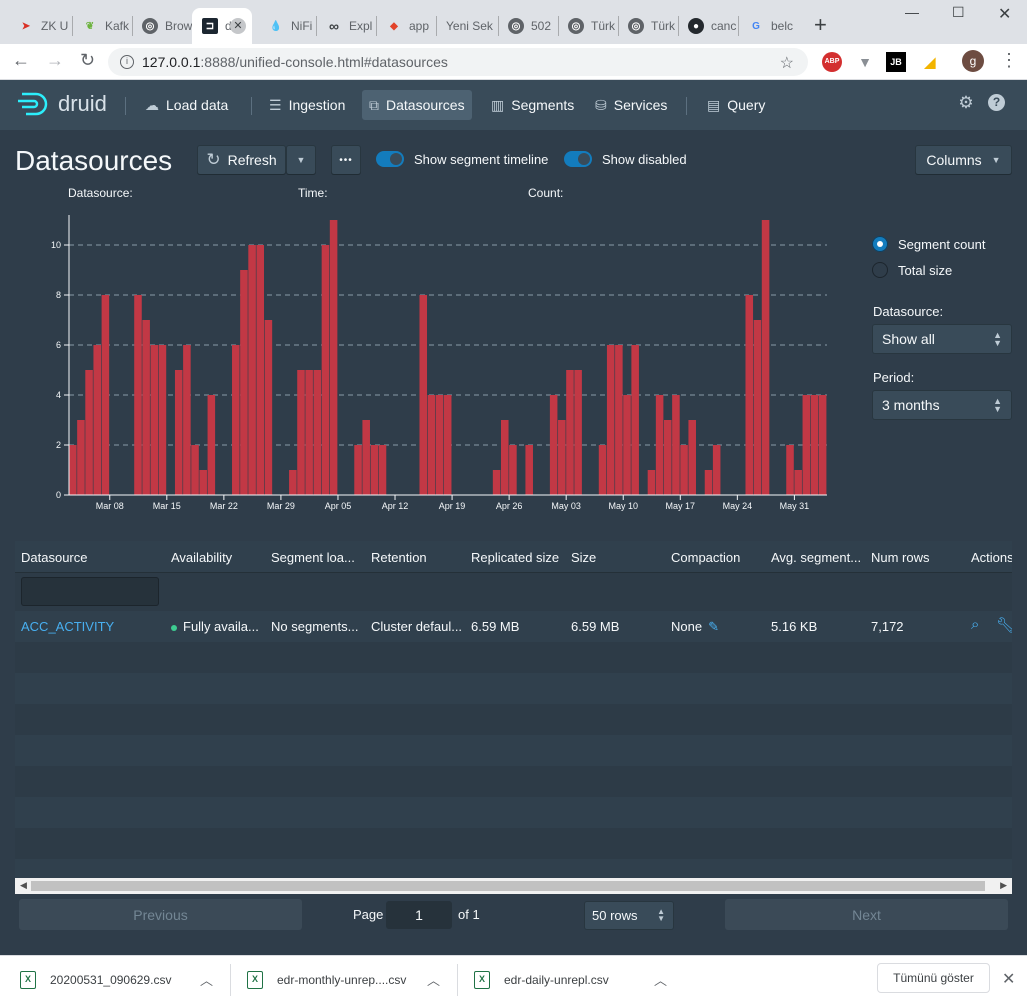 The image size is (1027, 1003). Describe the element at coordinates (942, 405) in the screenshot. I see `period-select: 3 months ▲ ▼` at that location.